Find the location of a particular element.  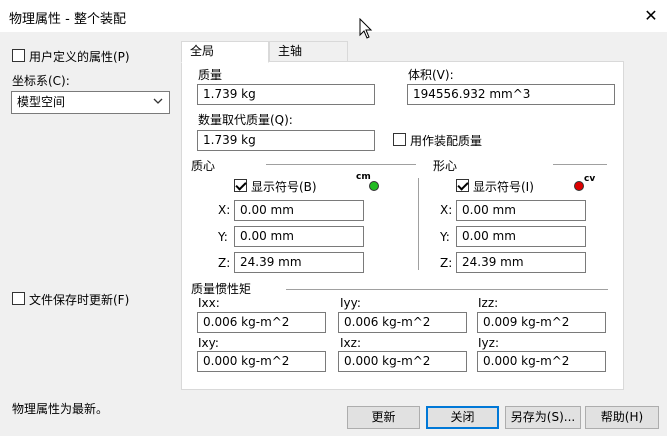

inertia-divider is located at coordinates (447, 289).